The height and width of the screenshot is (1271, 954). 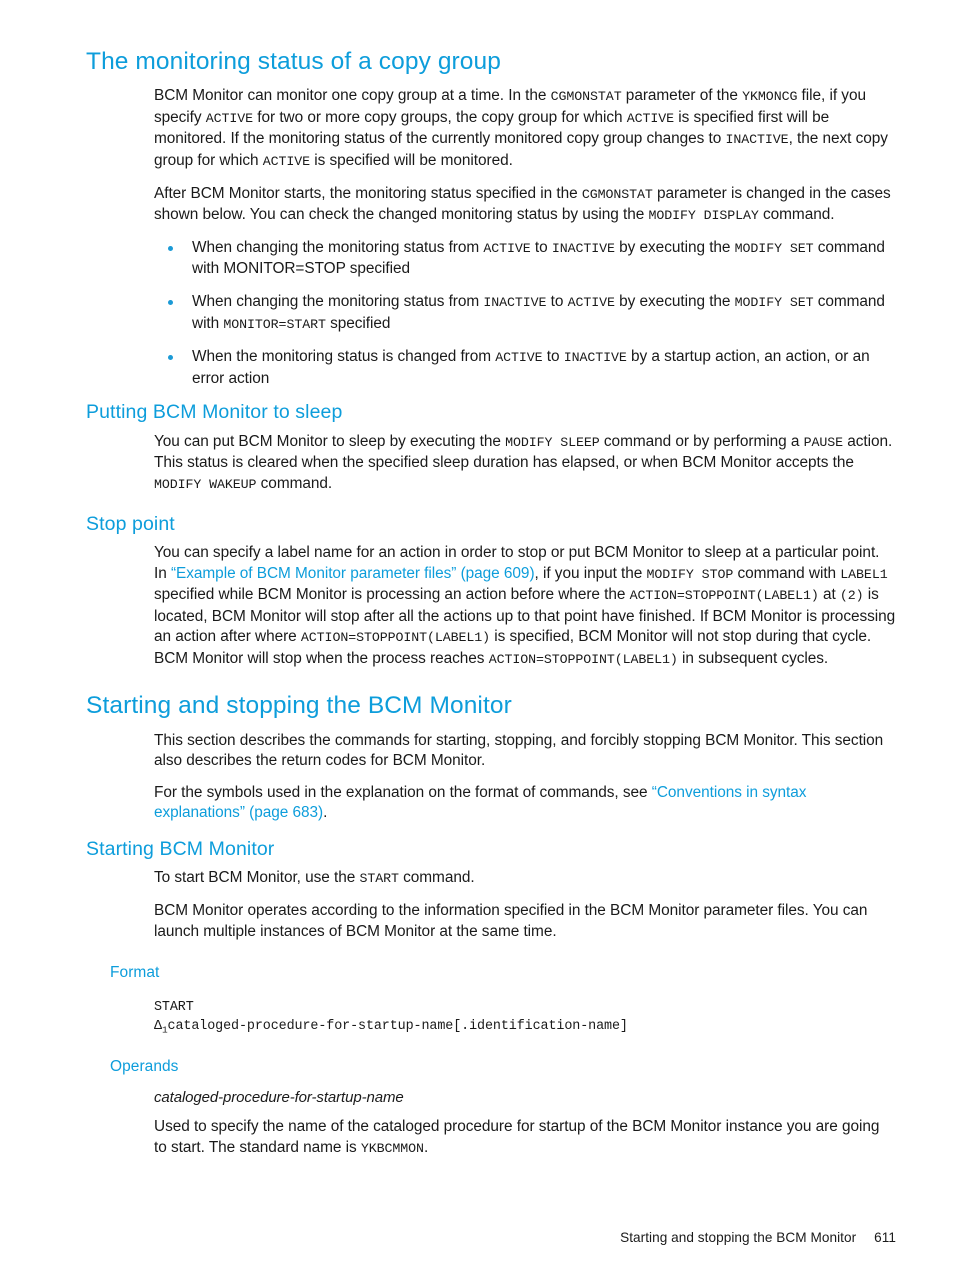 I want to click on code-term: MODIFY STOP, so click(x=690, y=574).